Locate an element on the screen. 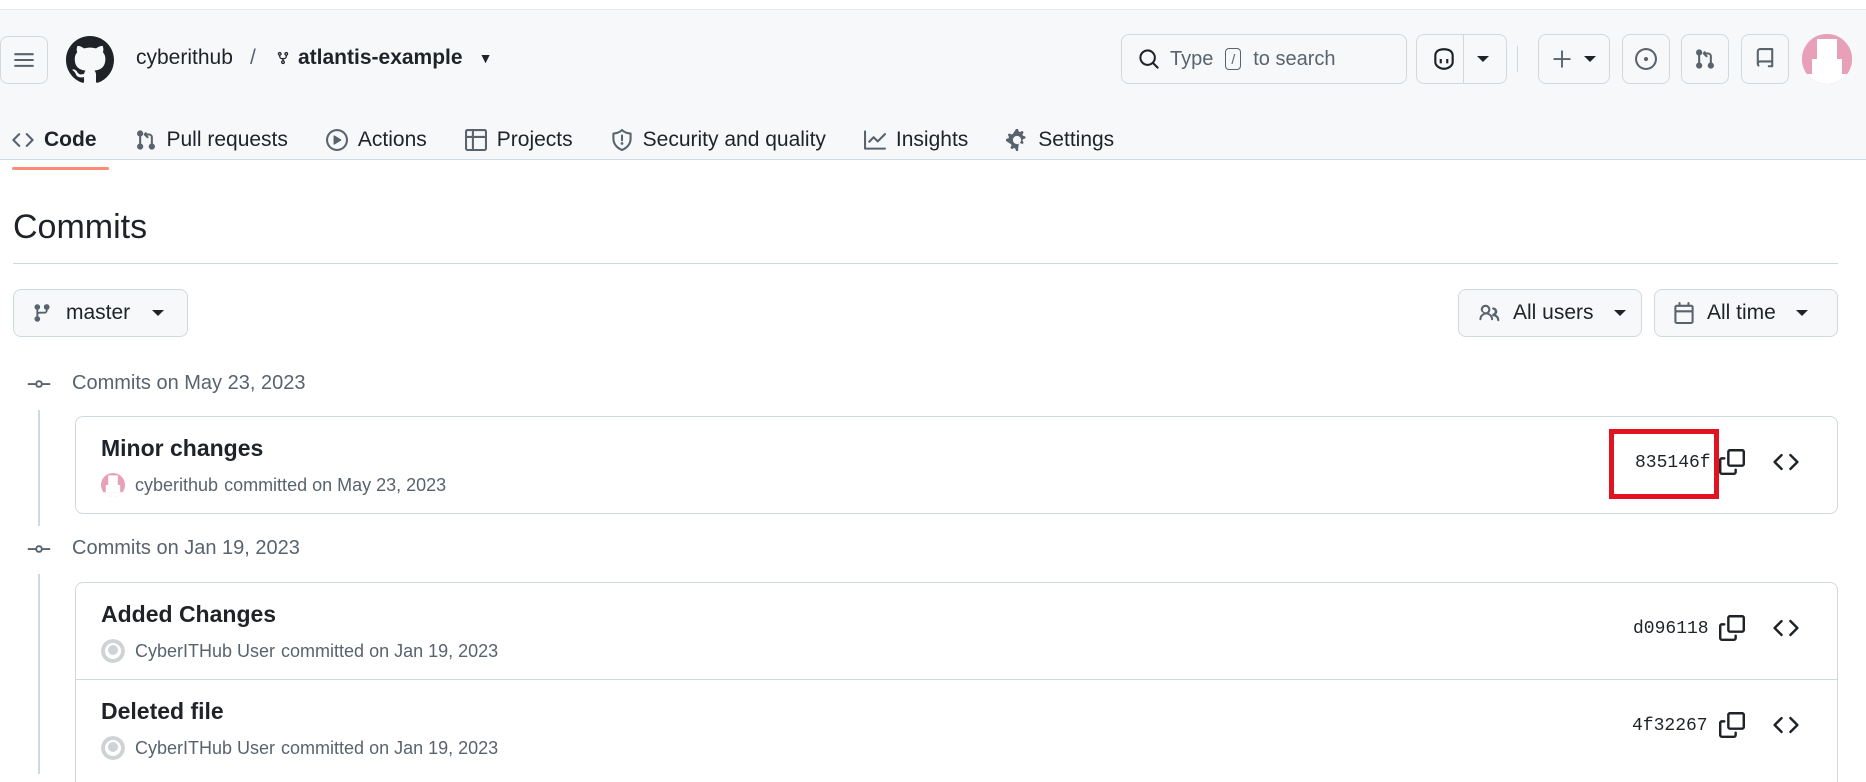  page-title: Commits is located at coordinates (80, 227).